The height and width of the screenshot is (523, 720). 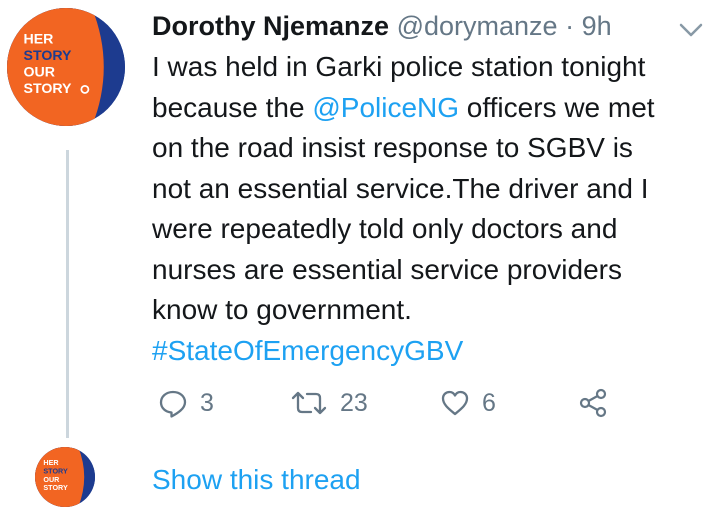 I want to click on tweet-text-fragment: officers we met, so click(x=557, y=107).